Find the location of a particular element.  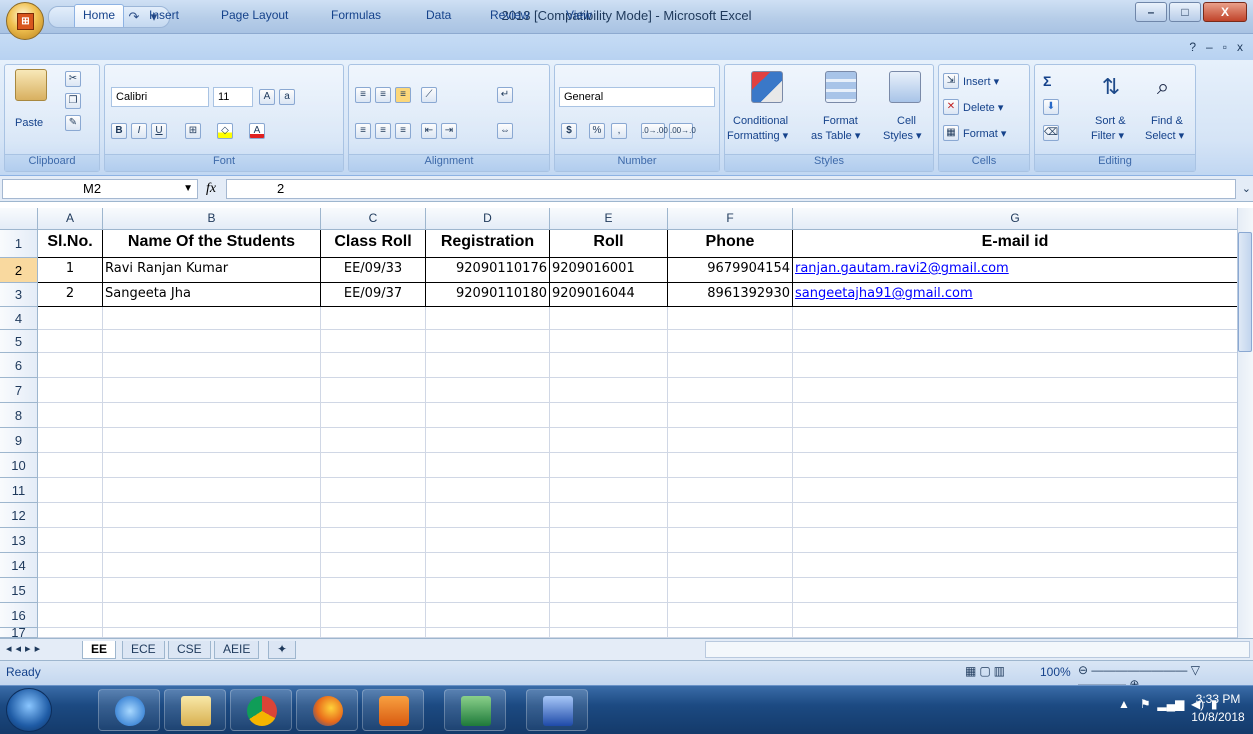

horizontal-scrollbar is located at coordinates (977, 649).